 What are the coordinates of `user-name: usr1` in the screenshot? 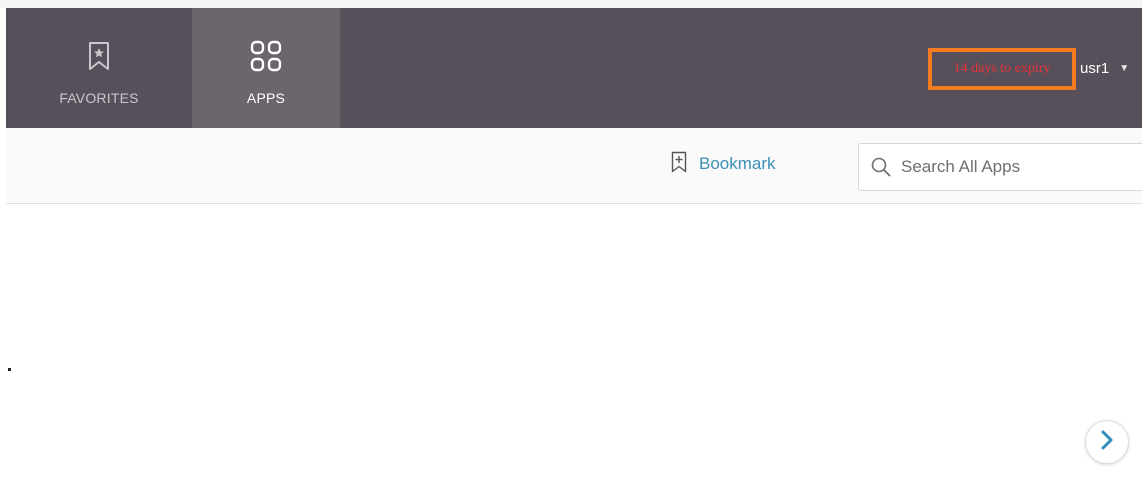 It's located at (1095, 68).